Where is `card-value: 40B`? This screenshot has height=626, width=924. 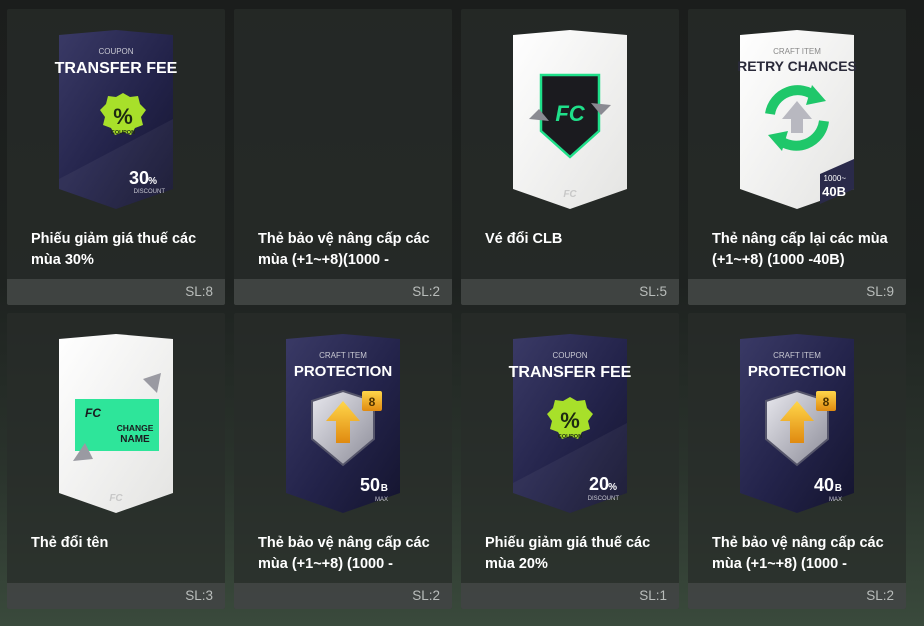 card-value: 40B is located at coordinates (834, 191).